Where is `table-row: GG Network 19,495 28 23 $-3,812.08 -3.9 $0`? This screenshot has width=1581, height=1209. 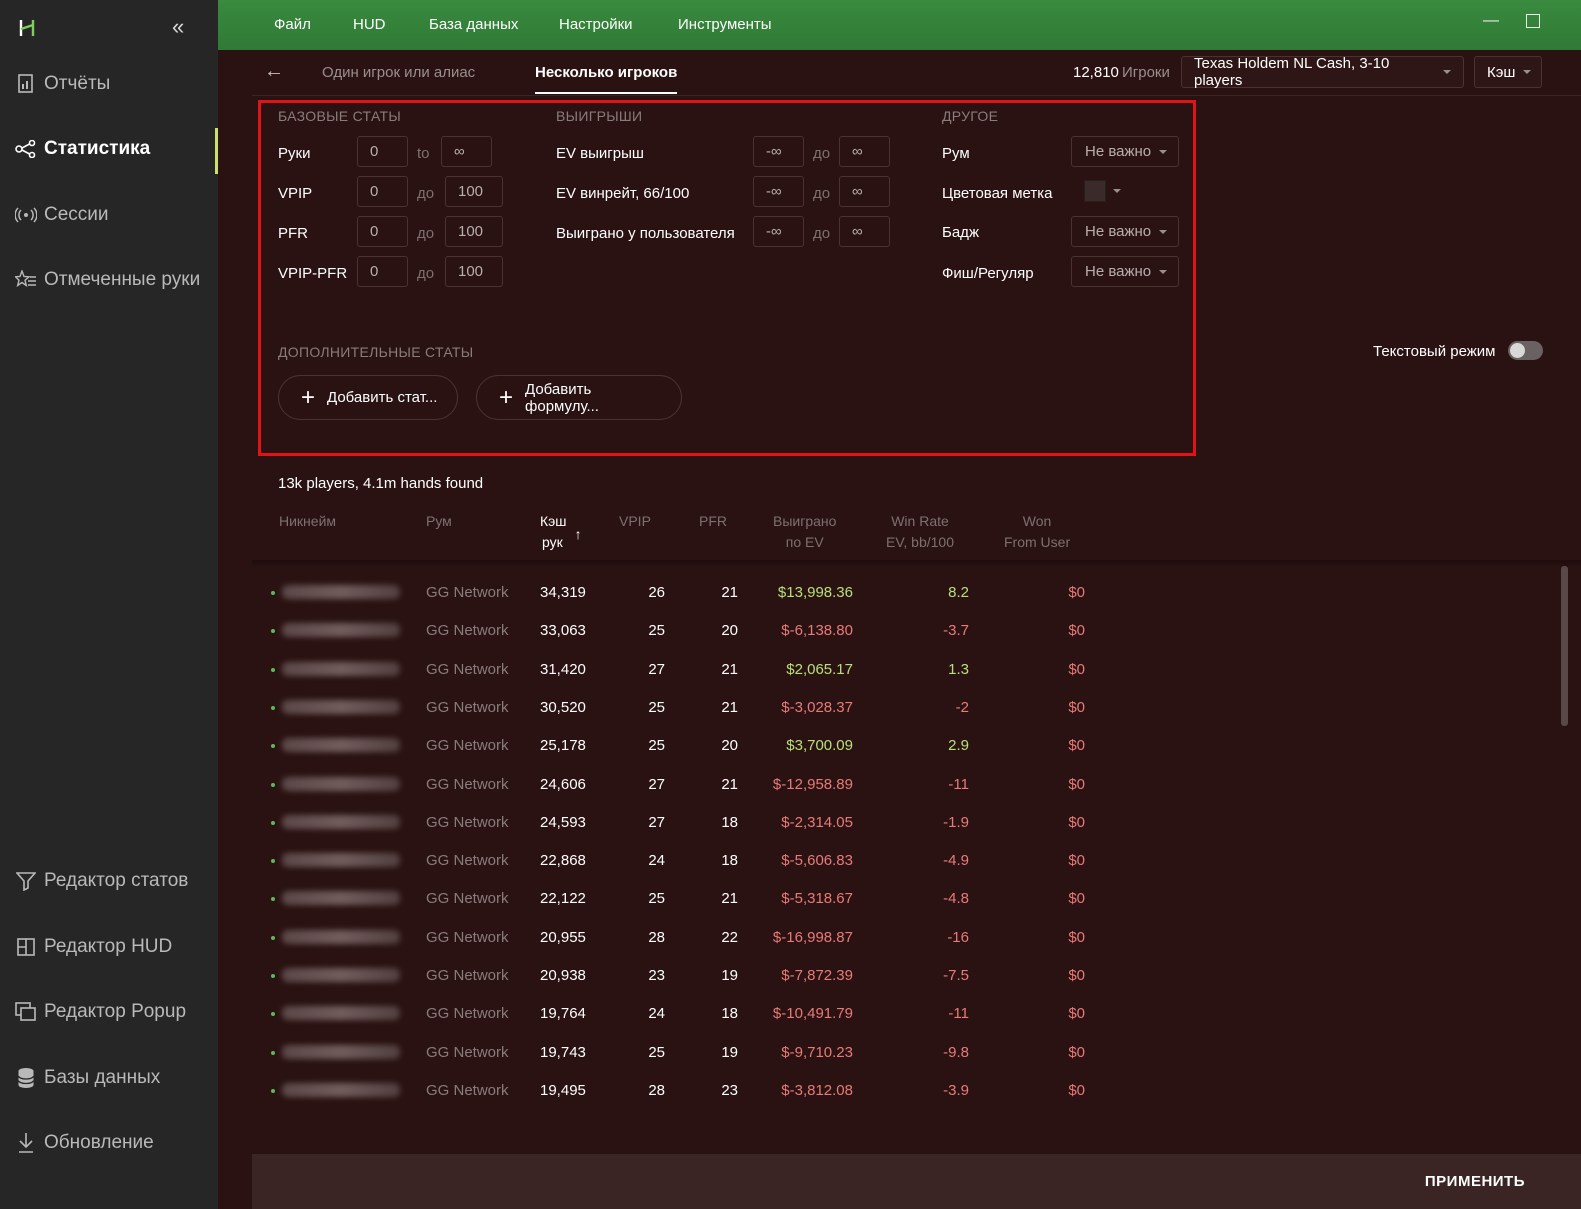 table-row: GG Network 19,495 28 23 $-3,812.08 -3.9 $0 is located at coordinates (907, 1091).